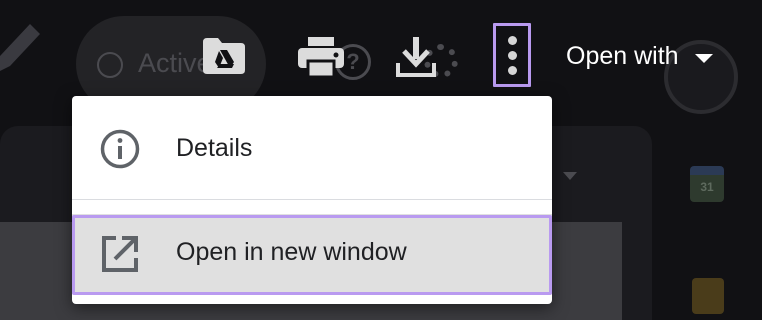  Describe the element at coordinates (708, 296) in the screenshot. I see `keep-app-icon` at that location.